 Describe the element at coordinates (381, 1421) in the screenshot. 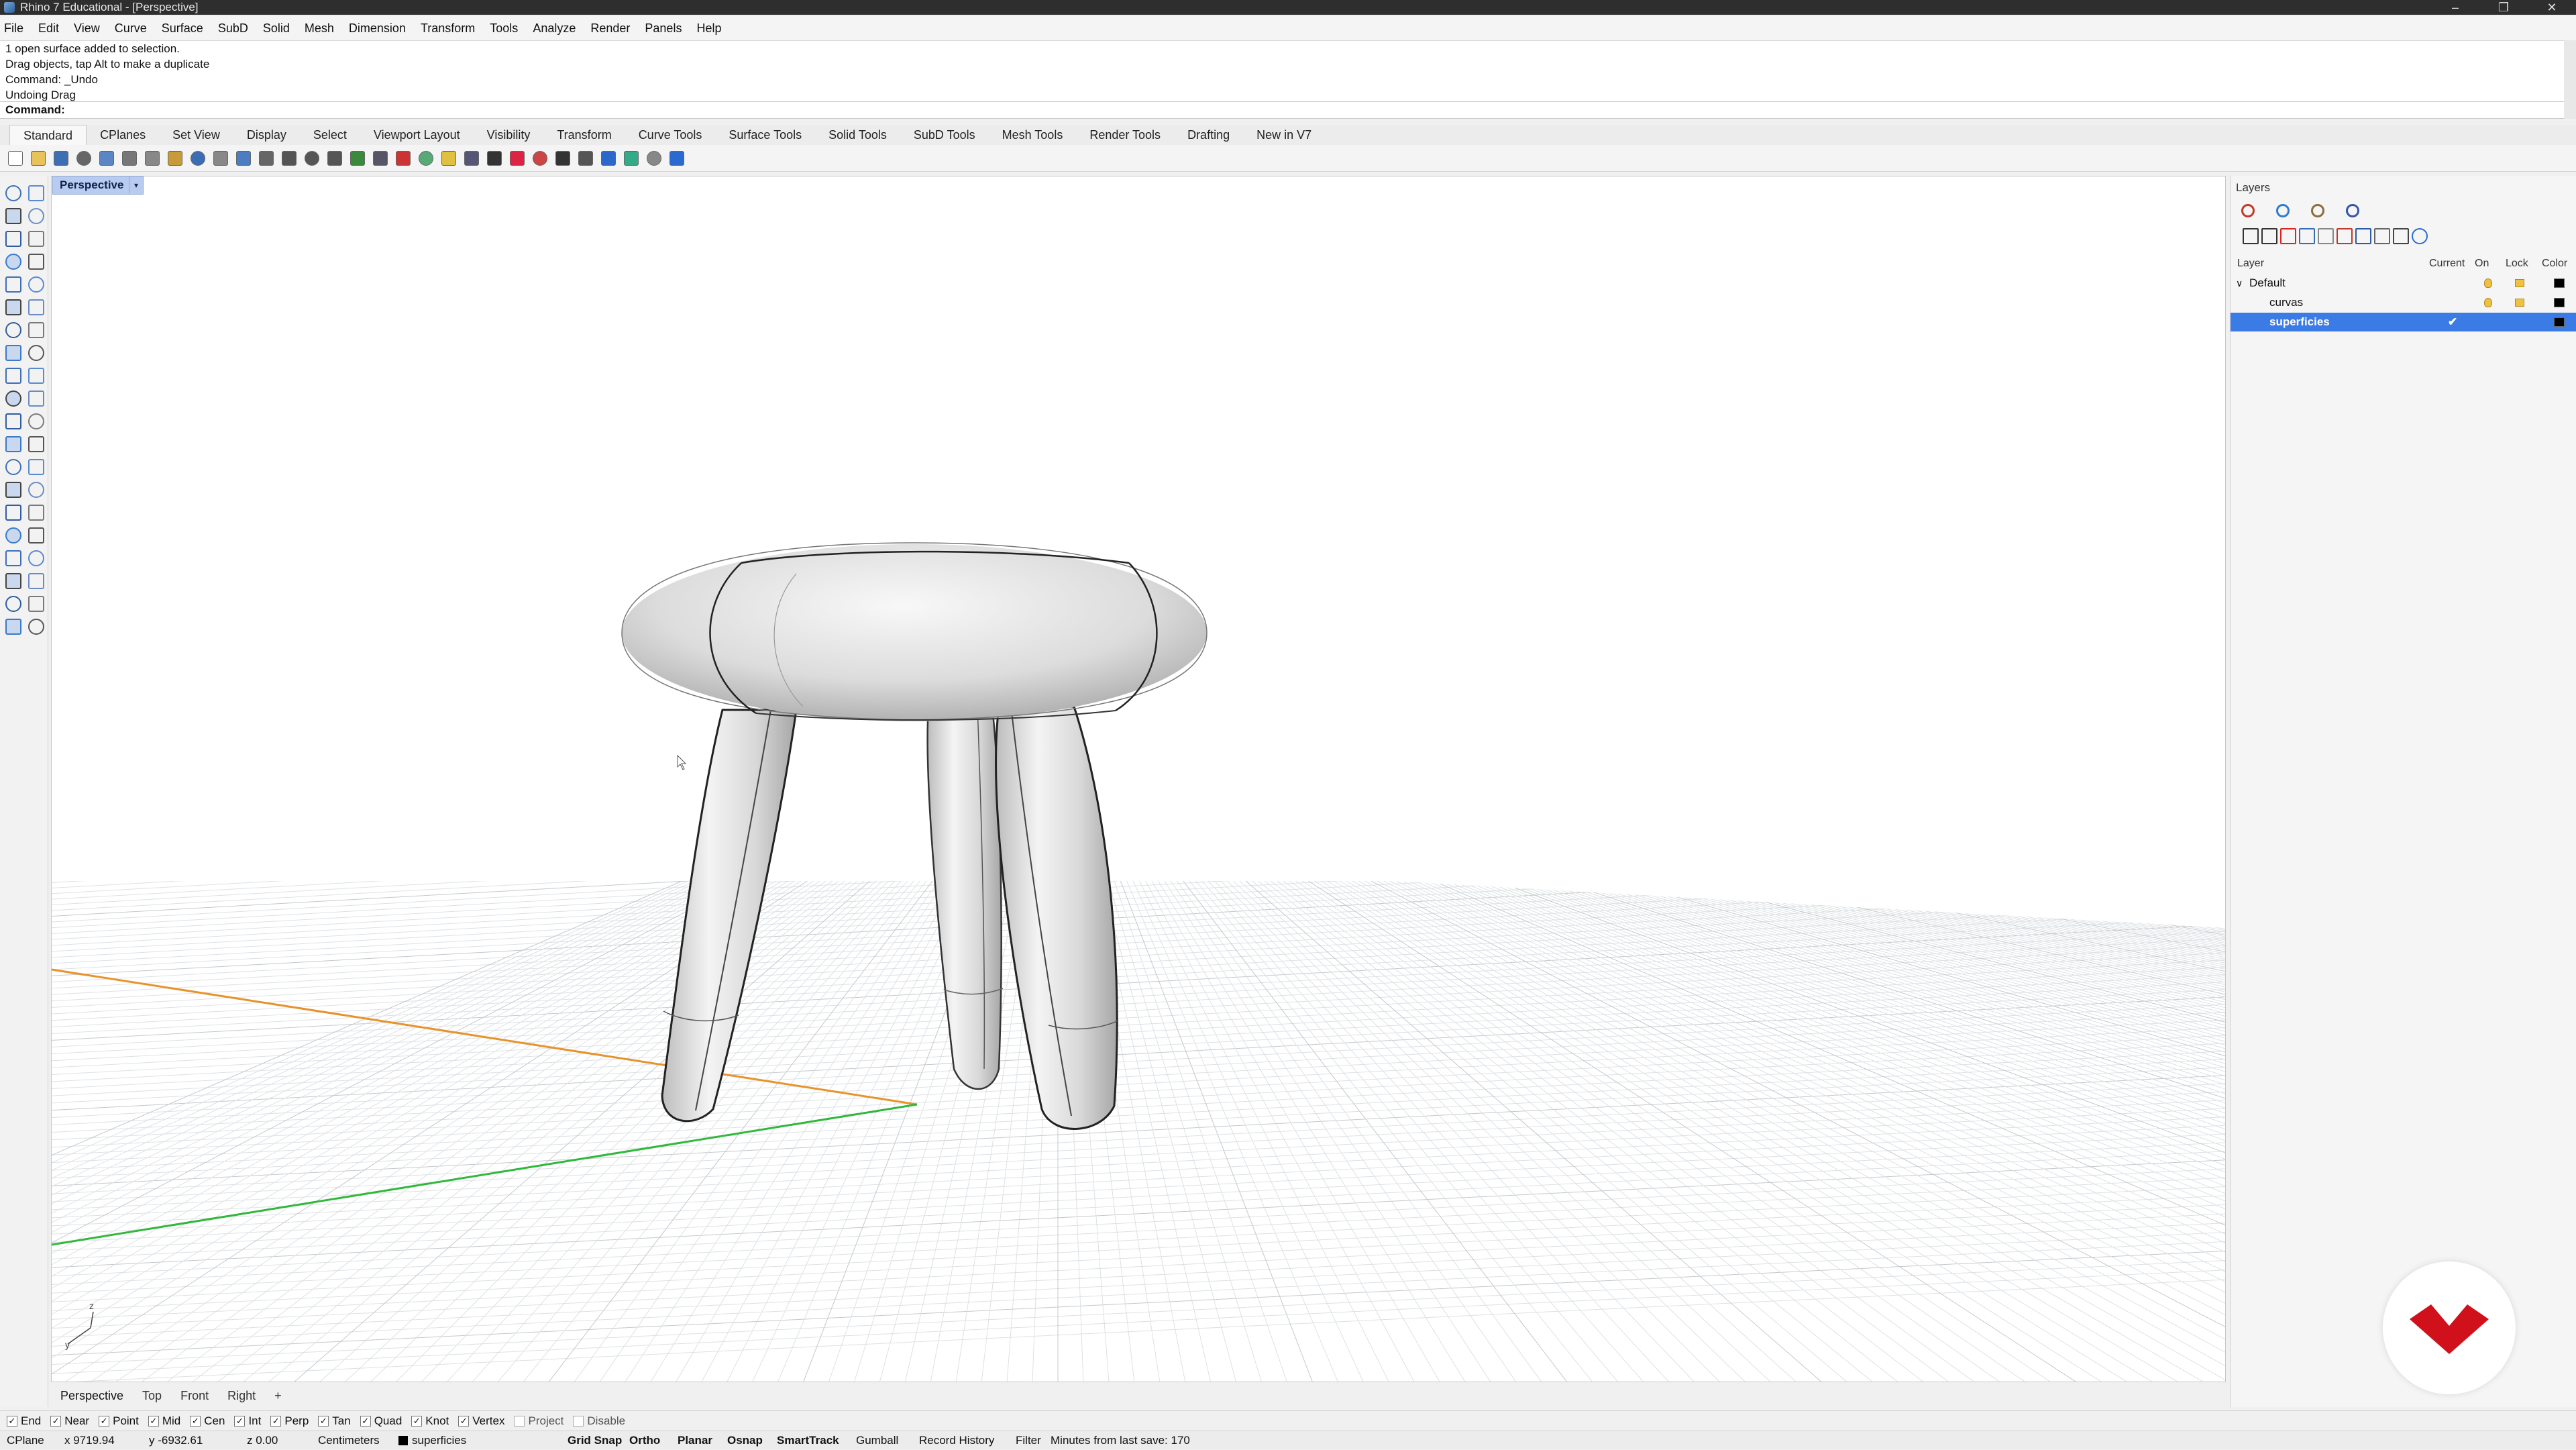

I see `osnap-quad: ✓ Quad` at that location.